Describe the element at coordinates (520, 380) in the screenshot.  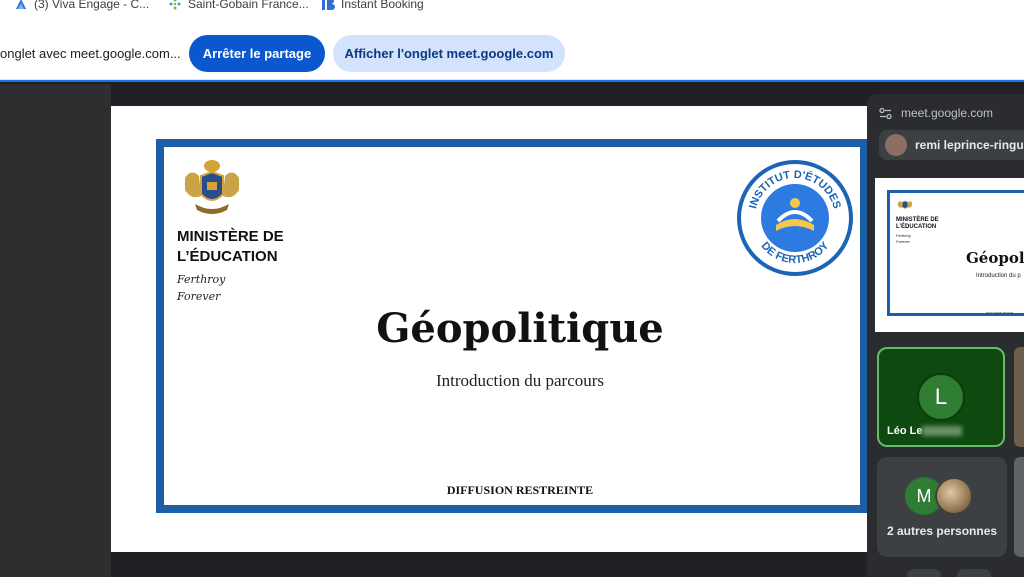
I see `slide-subtitle: Introduction du parcours` at that location.